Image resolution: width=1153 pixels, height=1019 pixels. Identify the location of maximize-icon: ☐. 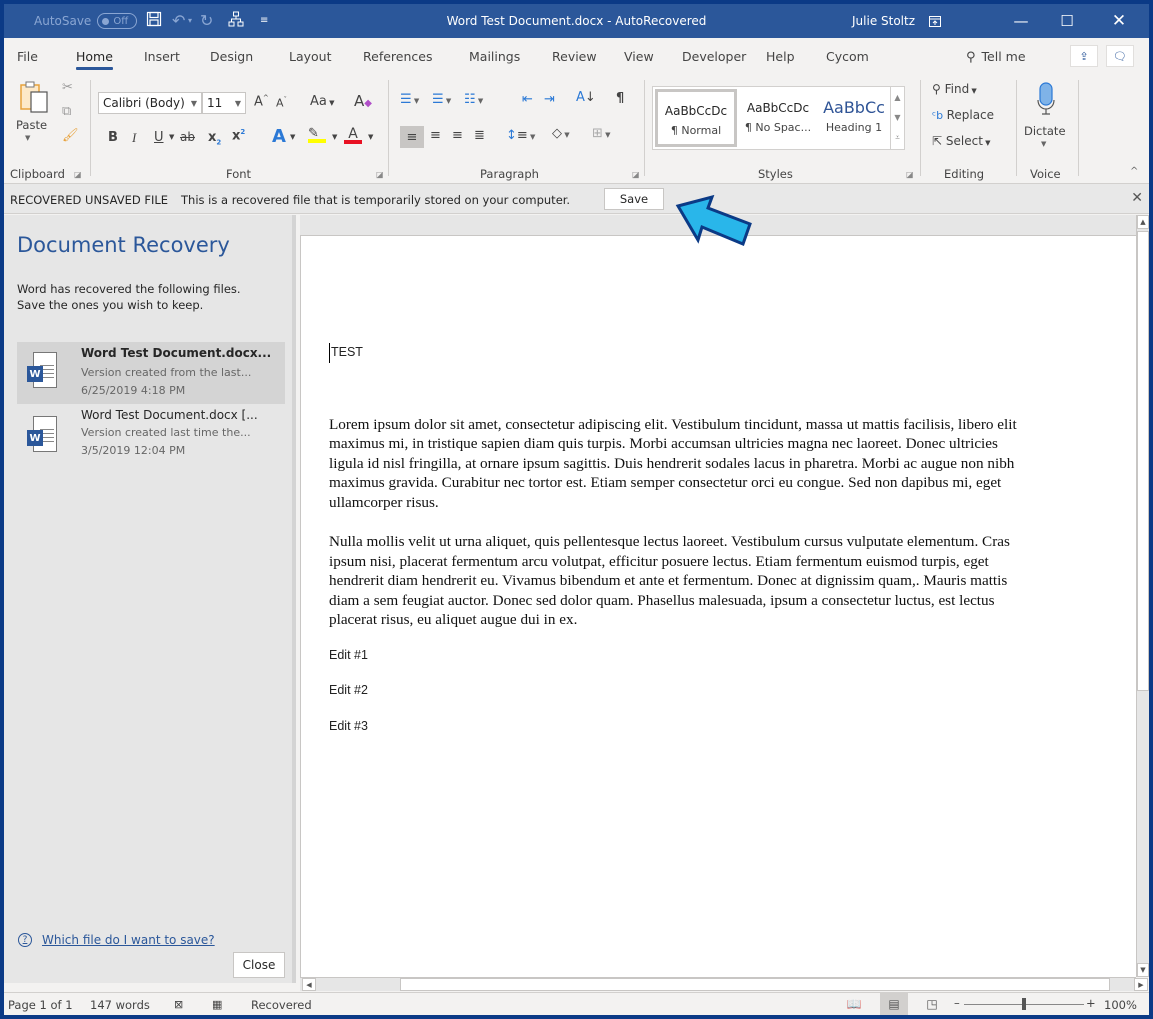
(1067, 21).